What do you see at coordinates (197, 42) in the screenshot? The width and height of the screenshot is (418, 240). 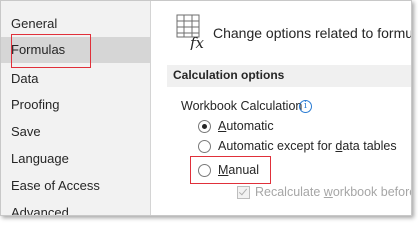 I see `svg-text: fx` at bounding box center [197, 42].